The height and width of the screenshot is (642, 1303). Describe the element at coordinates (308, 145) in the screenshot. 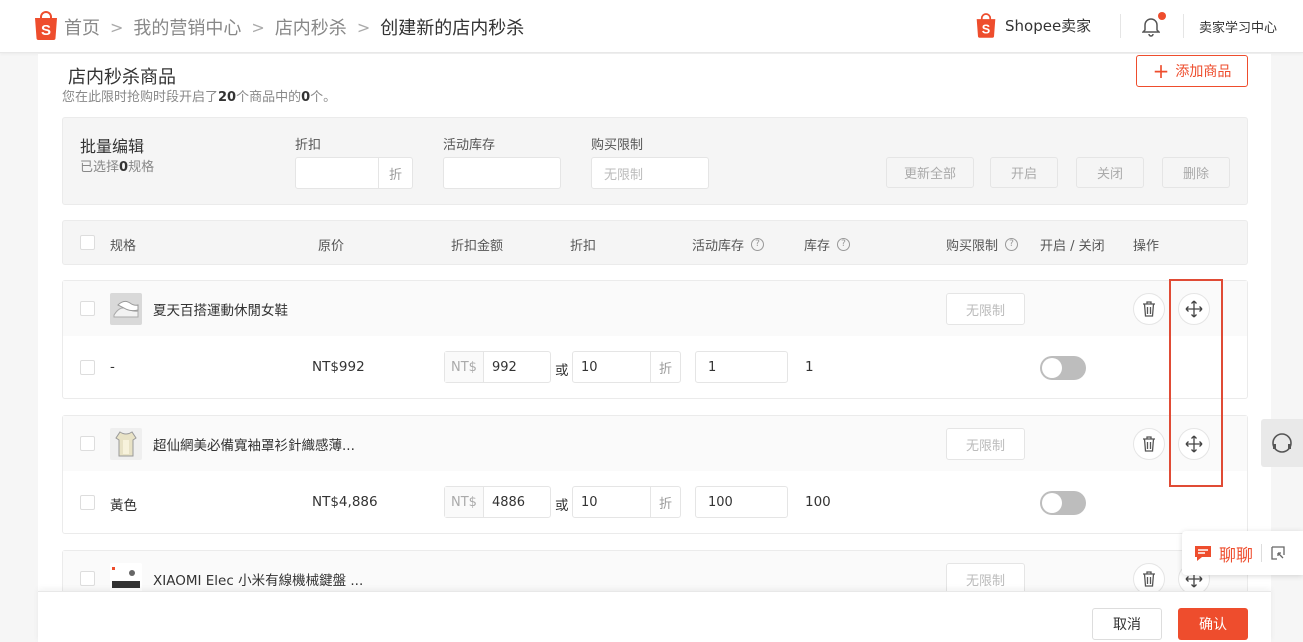

I see `bulk-discount-label: 折扣` at that location.